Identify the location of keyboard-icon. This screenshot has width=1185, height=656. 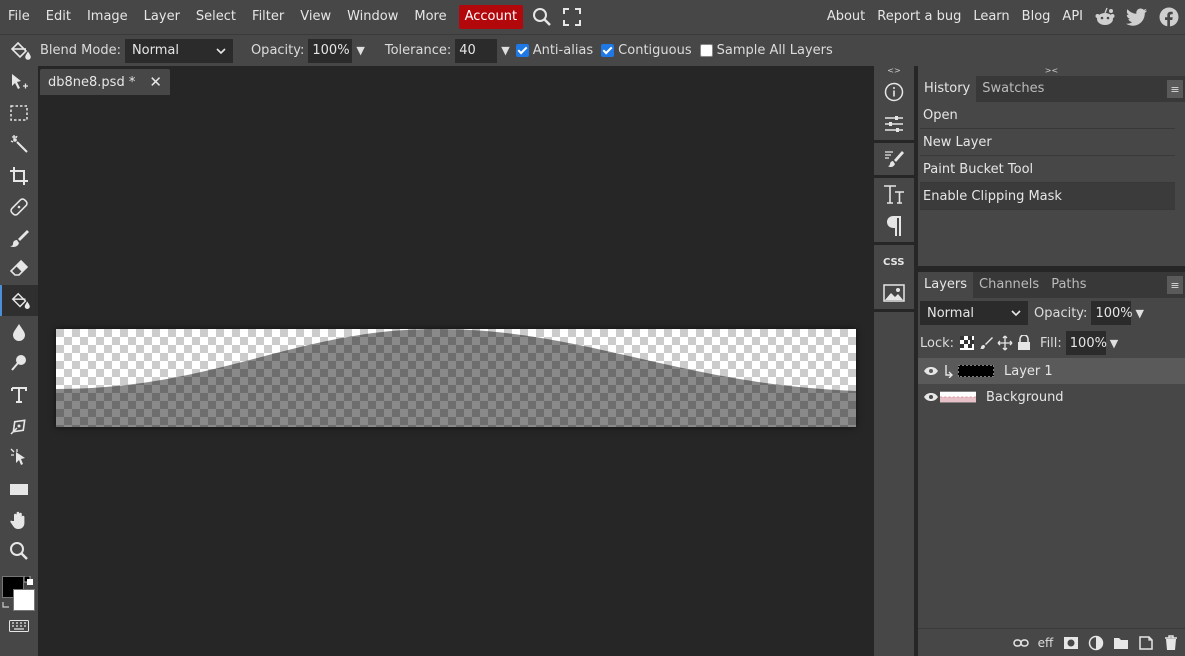
(19, 626).